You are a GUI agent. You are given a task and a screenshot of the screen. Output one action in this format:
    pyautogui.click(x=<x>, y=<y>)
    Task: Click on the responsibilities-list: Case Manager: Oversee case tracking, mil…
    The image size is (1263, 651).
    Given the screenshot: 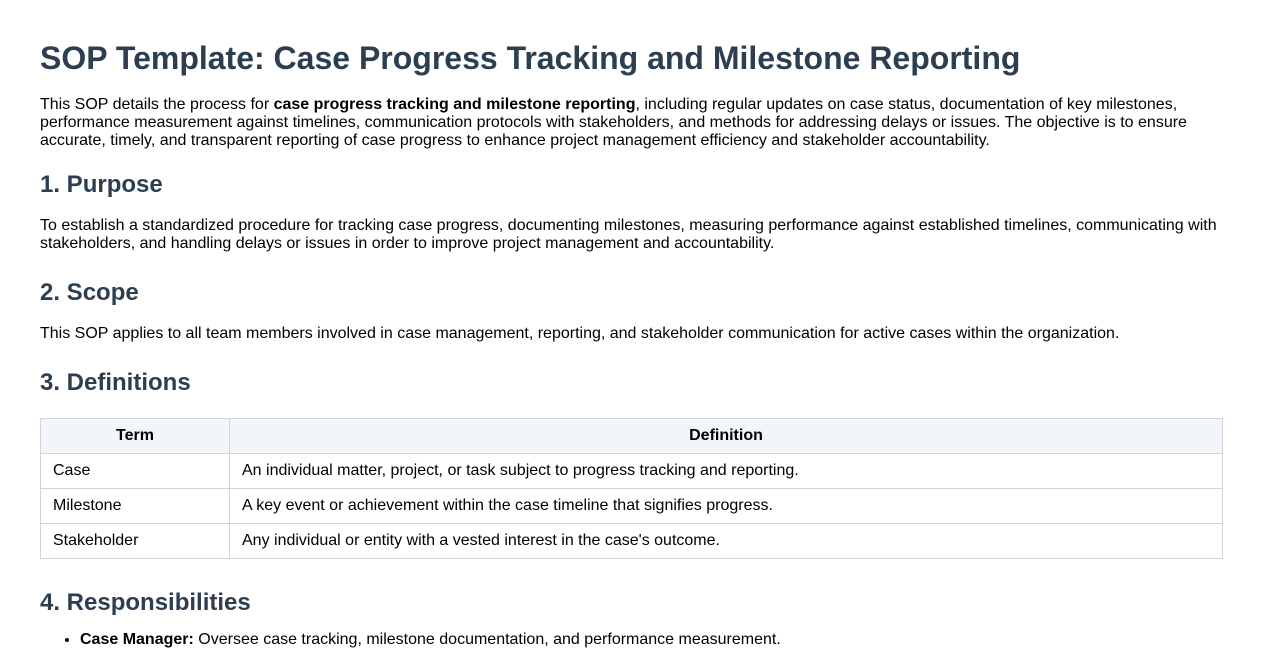 What is the action you would take?
    pyautogui.click(x=631, y=640)
    